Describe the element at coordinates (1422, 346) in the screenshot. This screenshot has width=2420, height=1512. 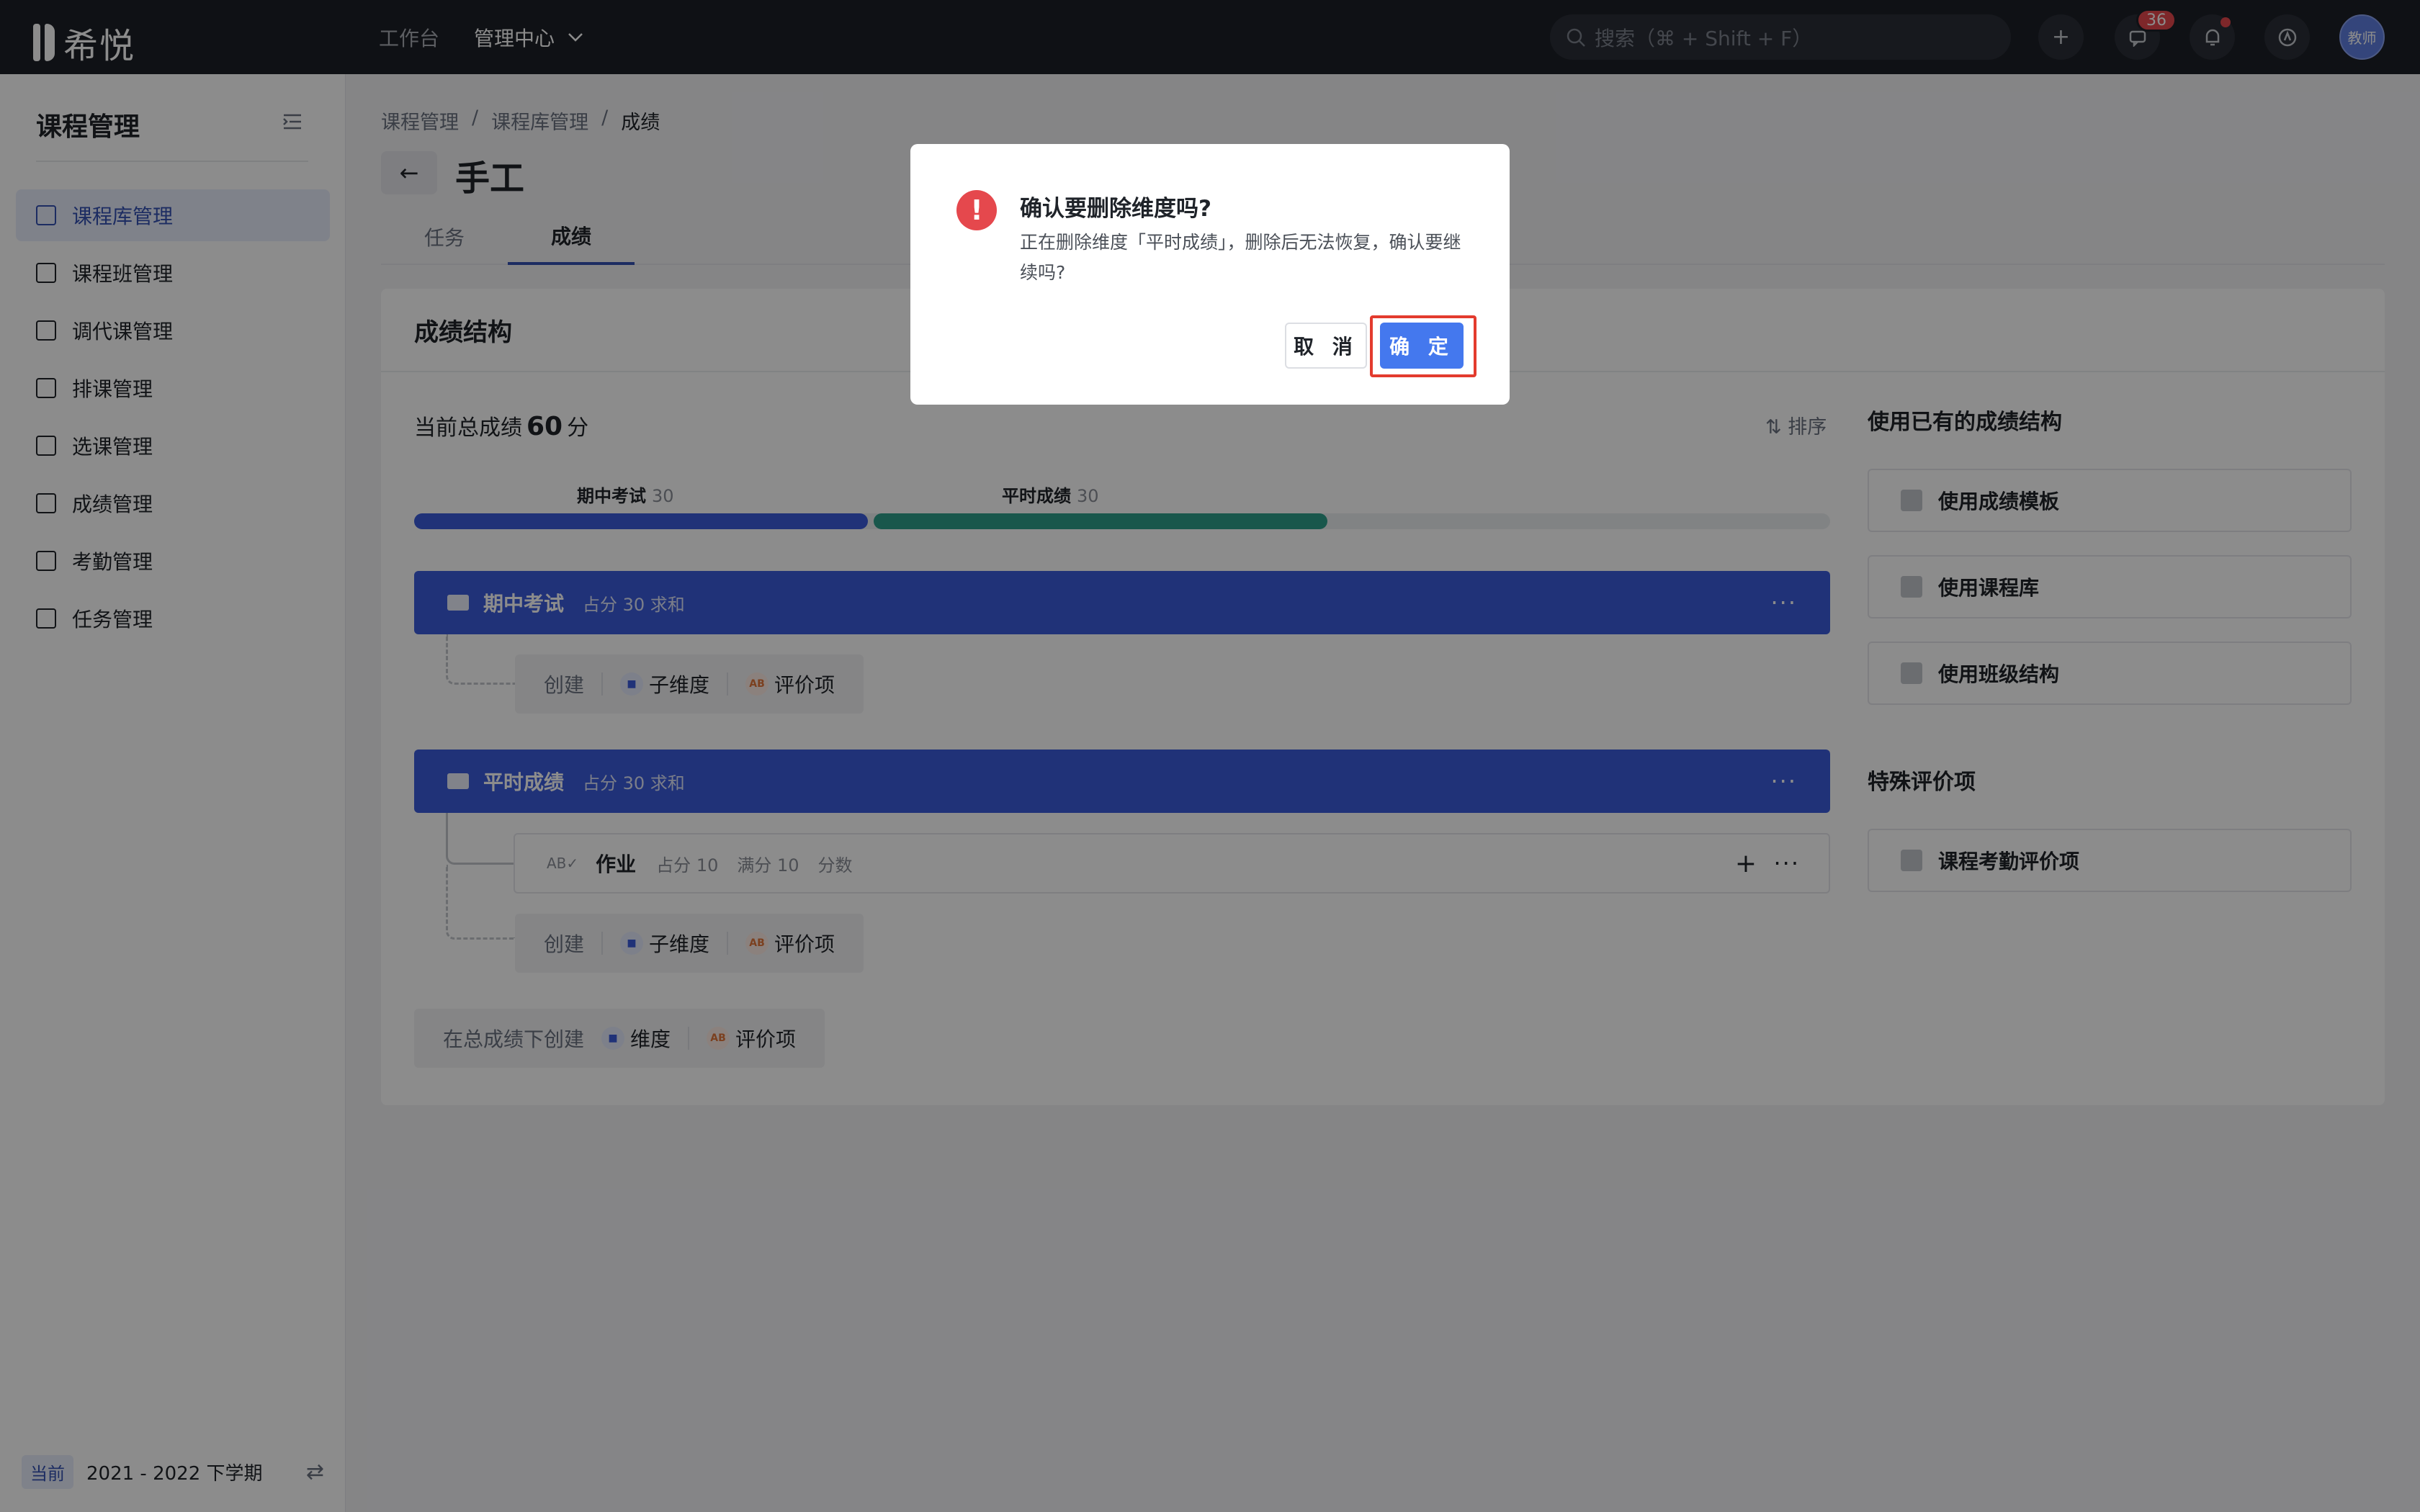
I see `confirm-button: 确 定` at that location.